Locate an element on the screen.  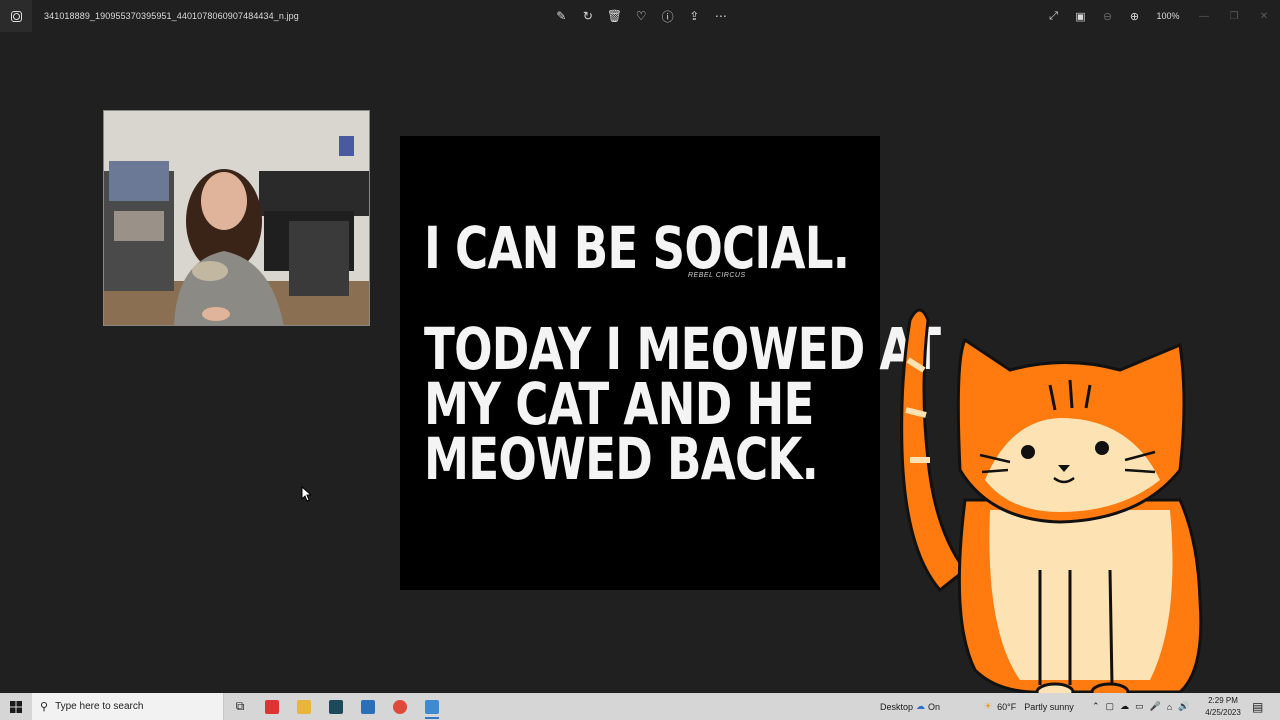
tray-app-icon: ▢ is located at coordinates (1110, 706).